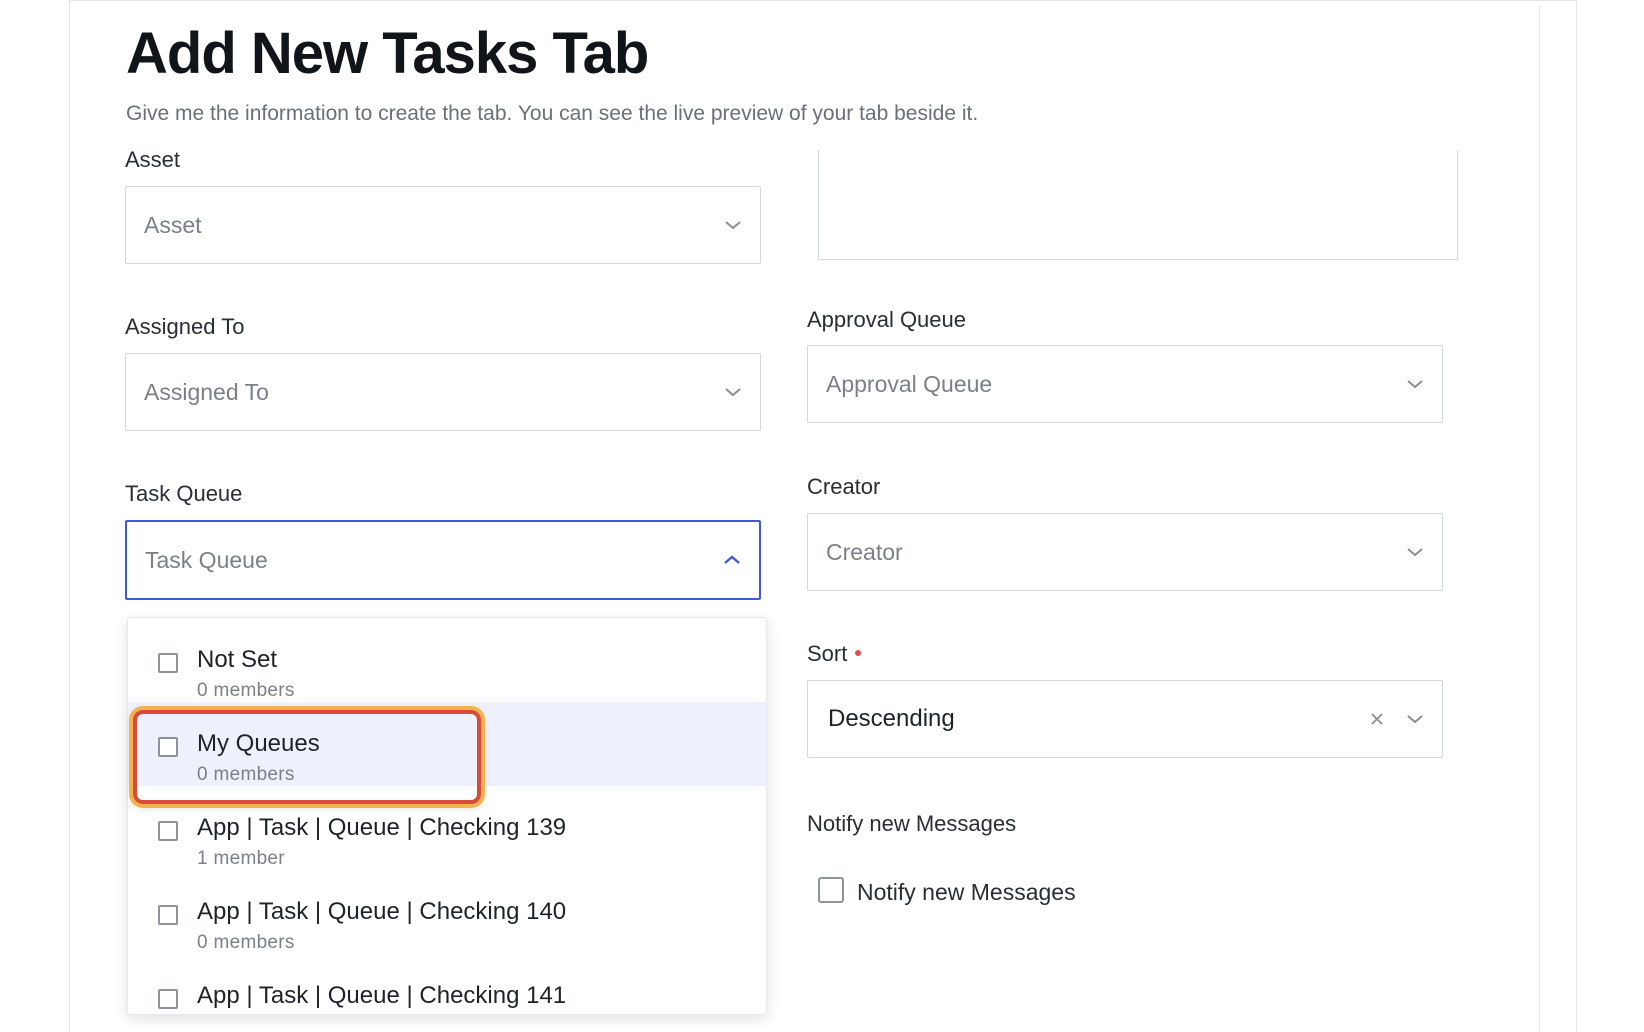  I want to click on creator-label: Creator, so click(844, 486).